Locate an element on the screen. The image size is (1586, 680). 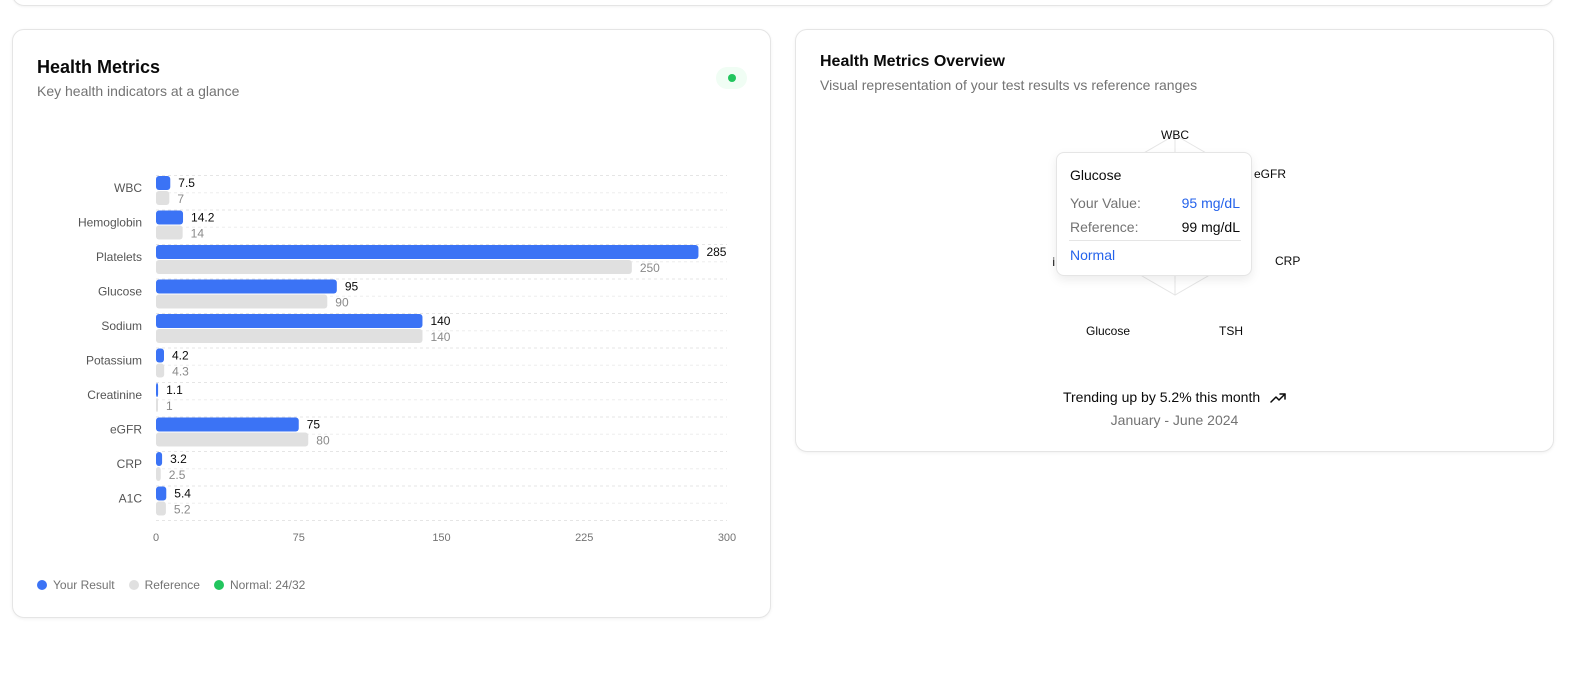
radar-axis-label: eGFR is located at coordinates (1270, 174).